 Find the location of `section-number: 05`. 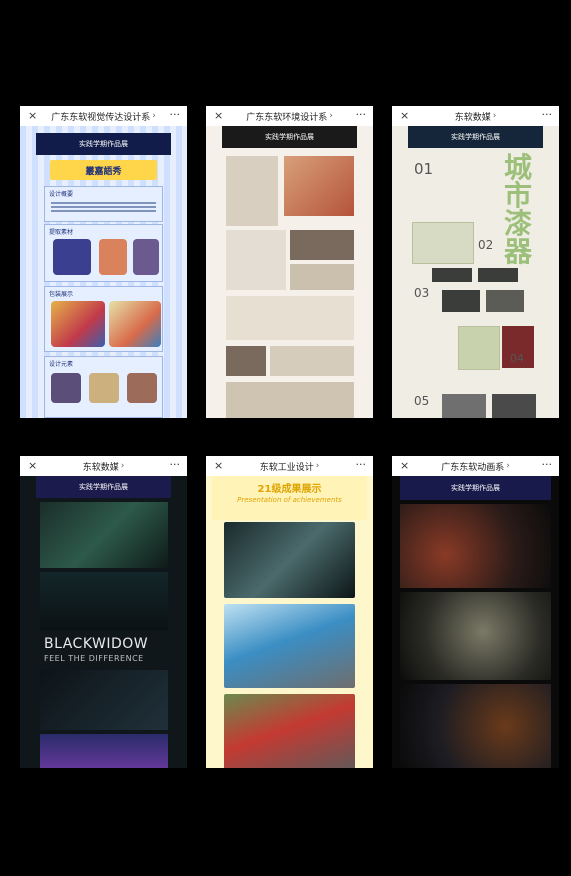

section-number: 05 is located at coordinates (422, 401).